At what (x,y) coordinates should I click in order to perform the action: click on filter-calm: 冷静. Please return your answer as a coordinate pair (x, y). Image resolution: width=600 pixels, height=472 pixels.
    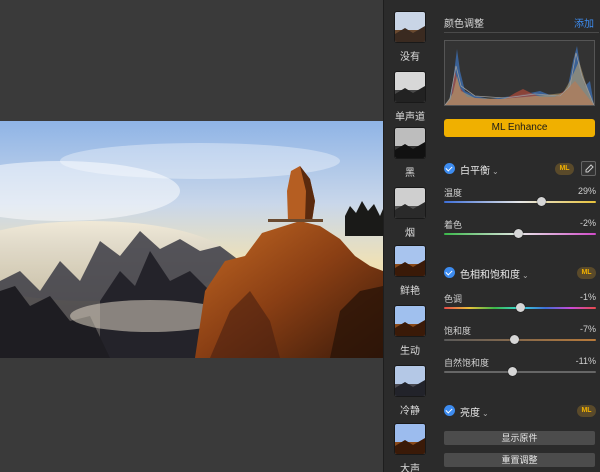
    Looking at the image, I should click on (410, 396).